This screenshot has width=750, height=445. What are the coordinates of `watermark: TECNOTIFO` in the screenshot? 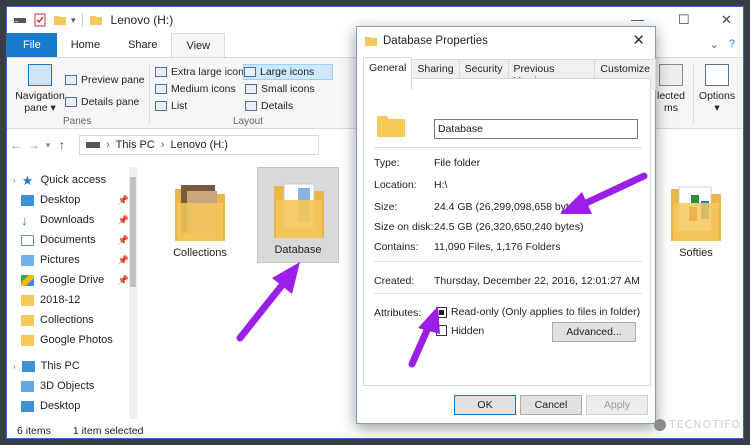 It's located at (697, 424).